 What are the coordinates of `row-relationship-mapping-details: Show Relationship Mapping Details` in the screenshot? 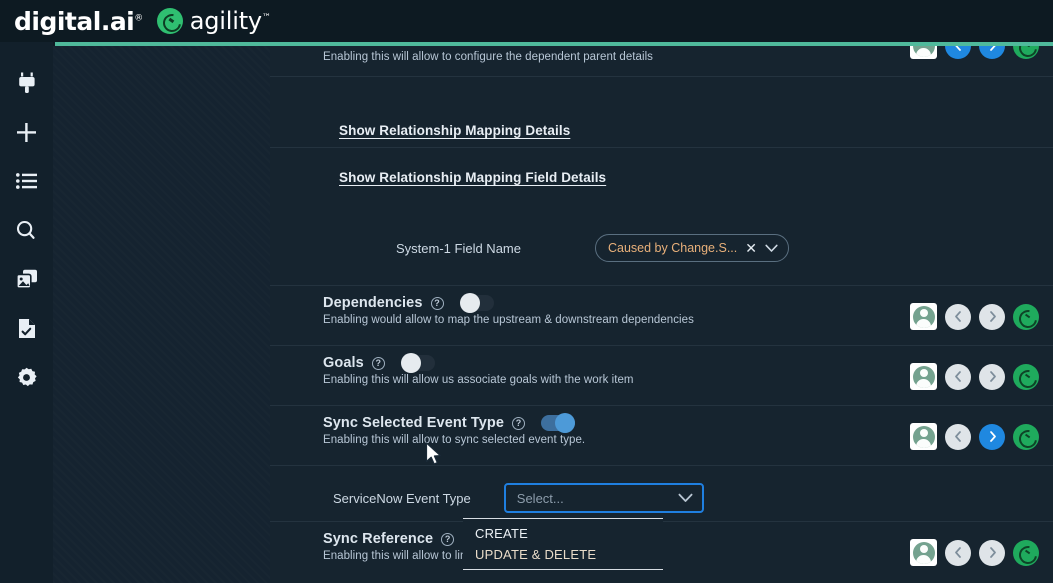 It's located at (661, 111).